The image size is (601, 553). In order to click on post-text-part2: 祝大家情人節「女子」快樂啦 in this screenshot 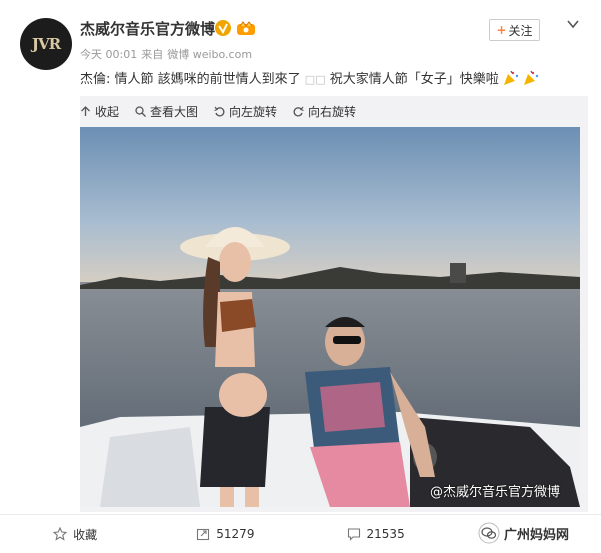, I will do `click(414, 79)`.